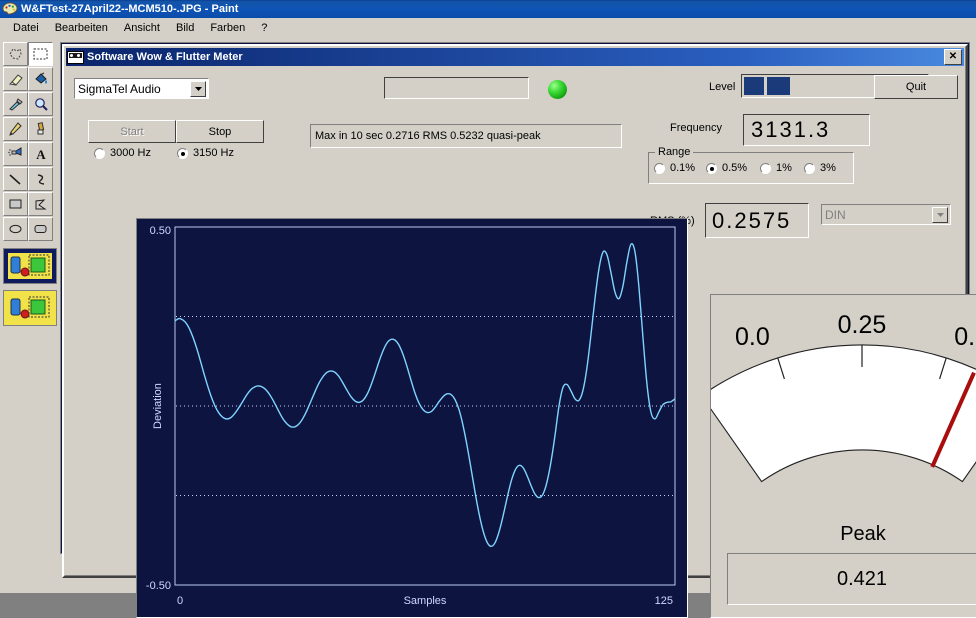  What do you see at coordinates (835, 214) in the screenshot?
I see `weighting-value: DIN` at bounding box center [835, 214].